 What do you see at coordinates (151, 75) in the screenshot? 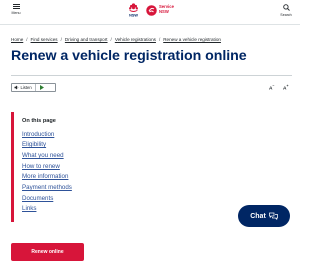
I see `title-divider` at bounding box center [151, 75].